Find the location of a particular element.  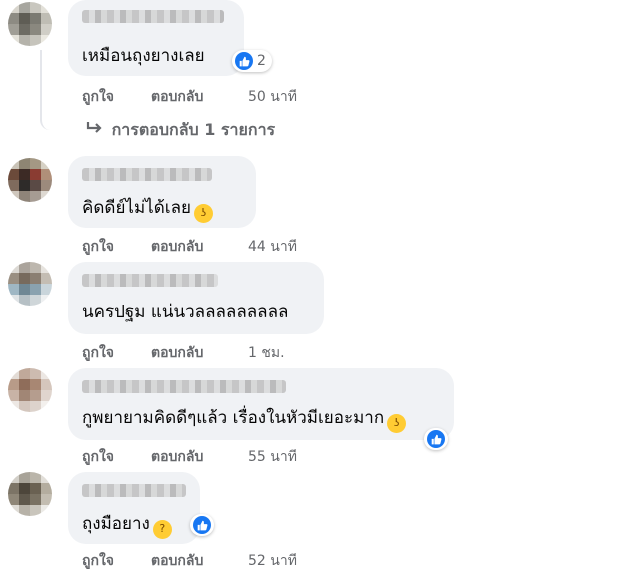

comment-text: ถุงมือยาง? is located at coordinates (127, 526).